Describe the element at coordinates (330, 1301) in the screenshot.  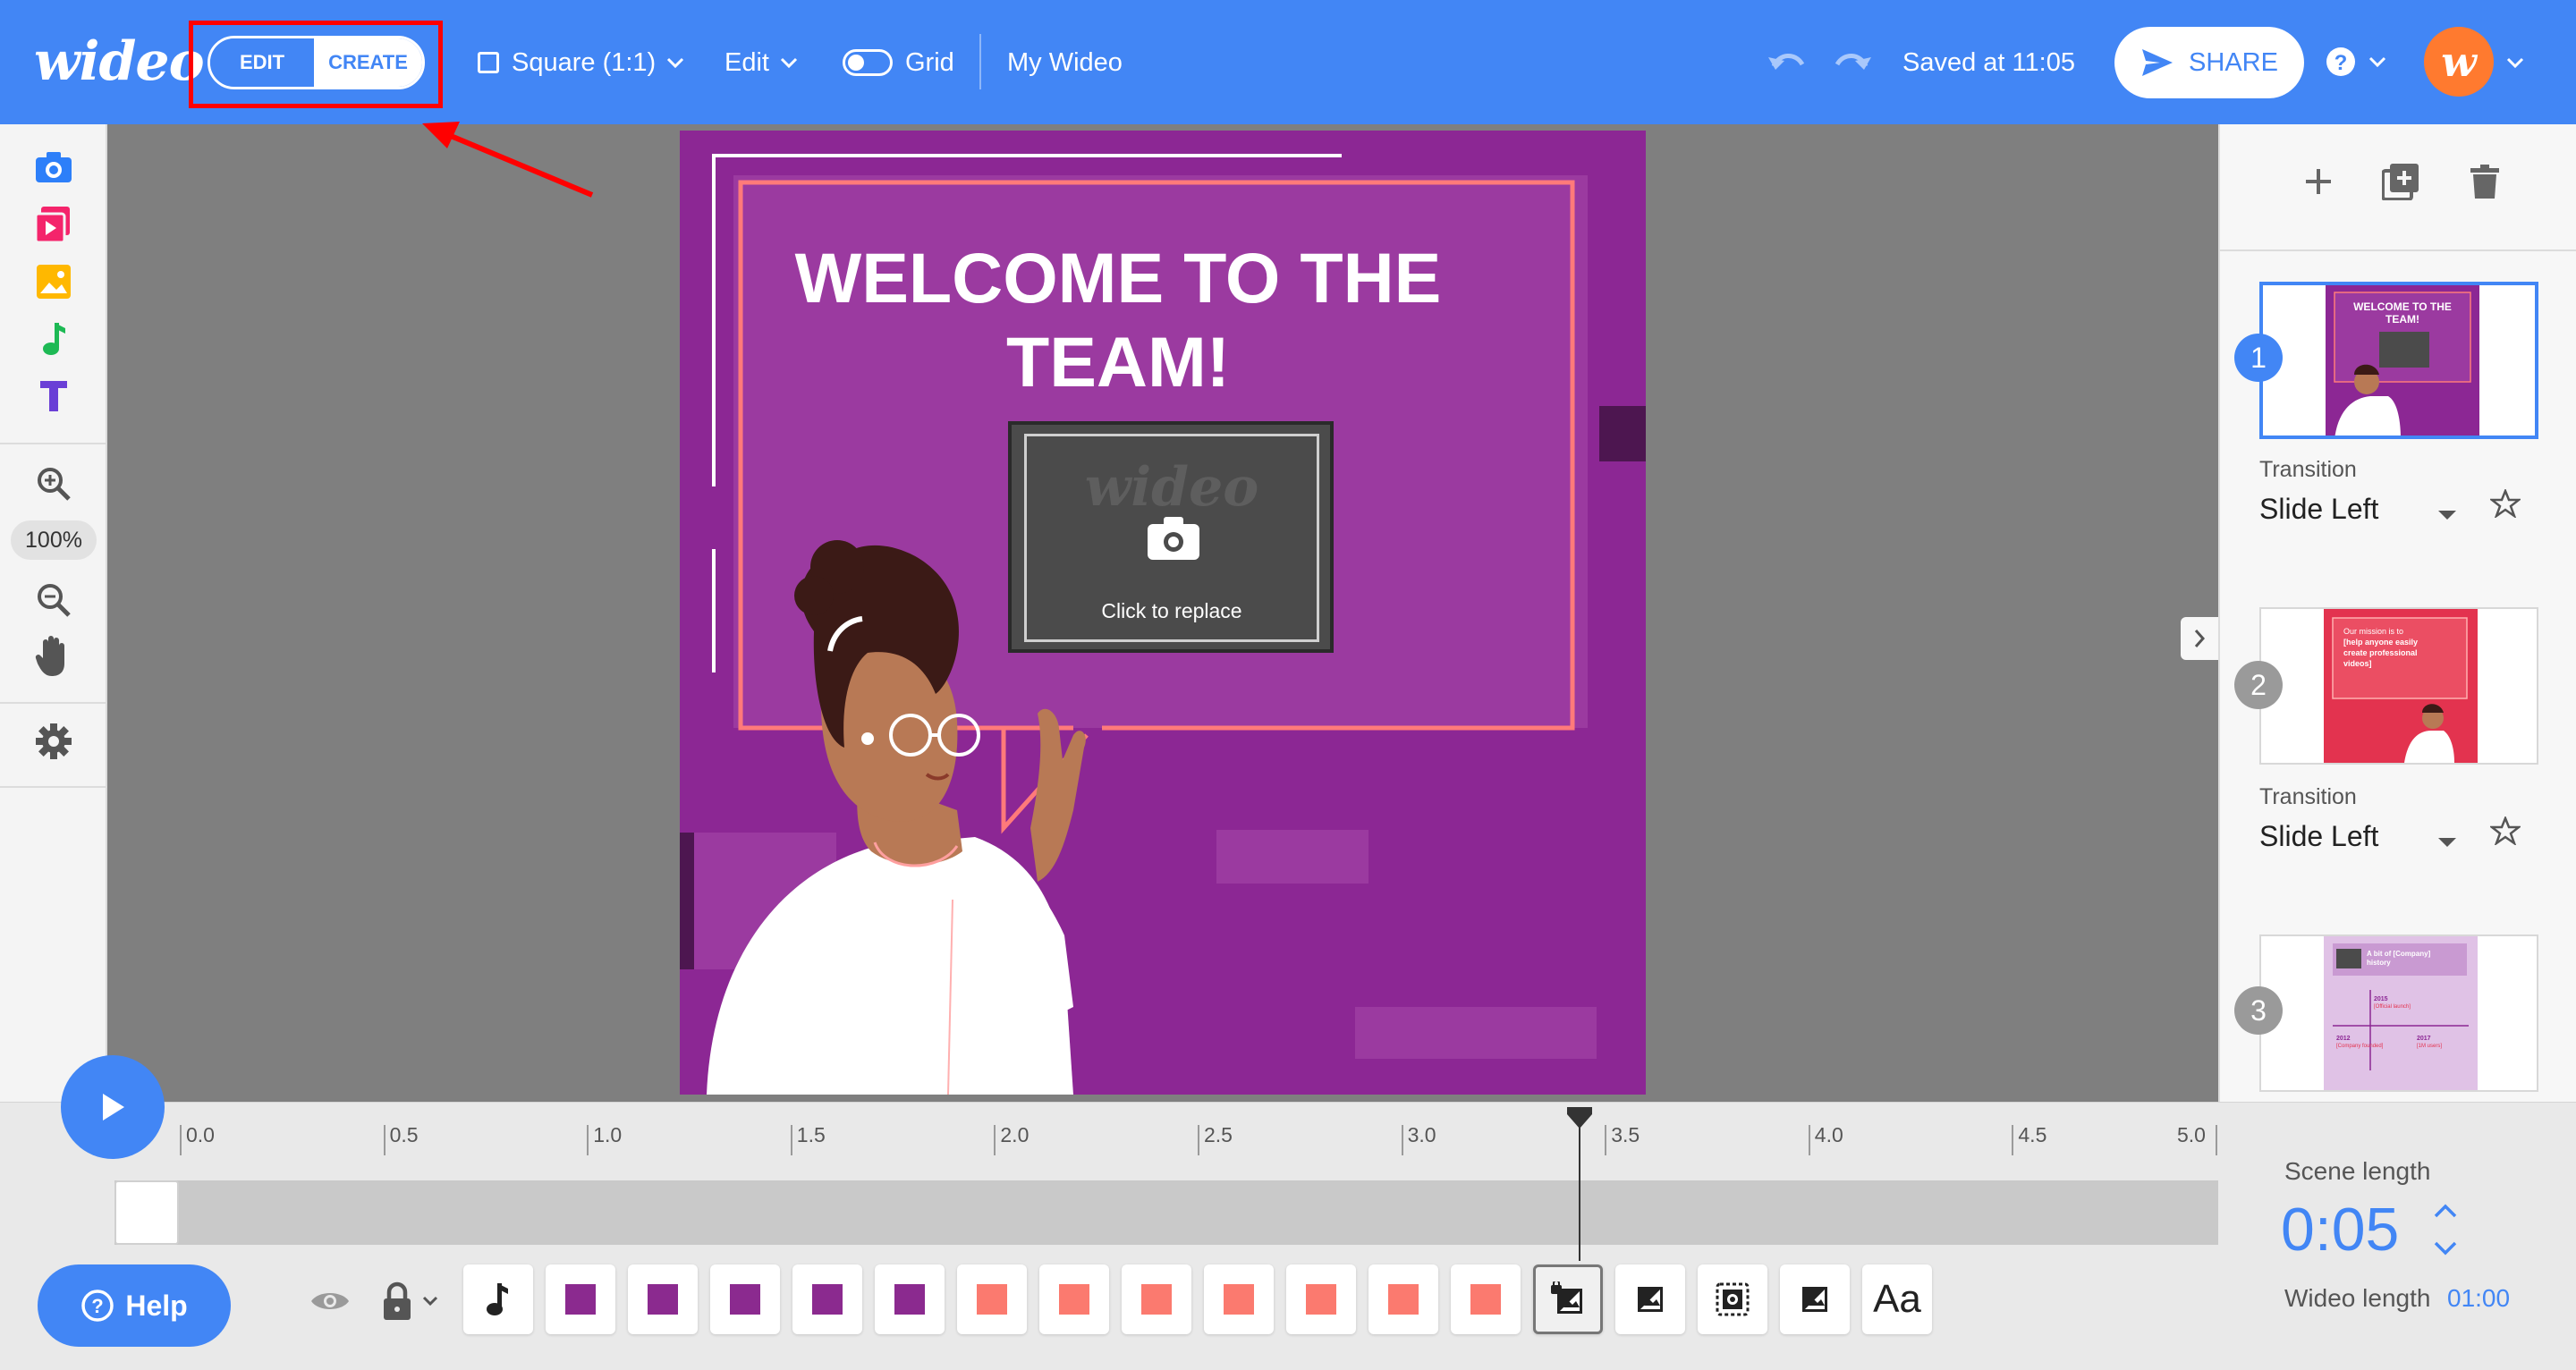
I see `visibility-toggle` at that location.